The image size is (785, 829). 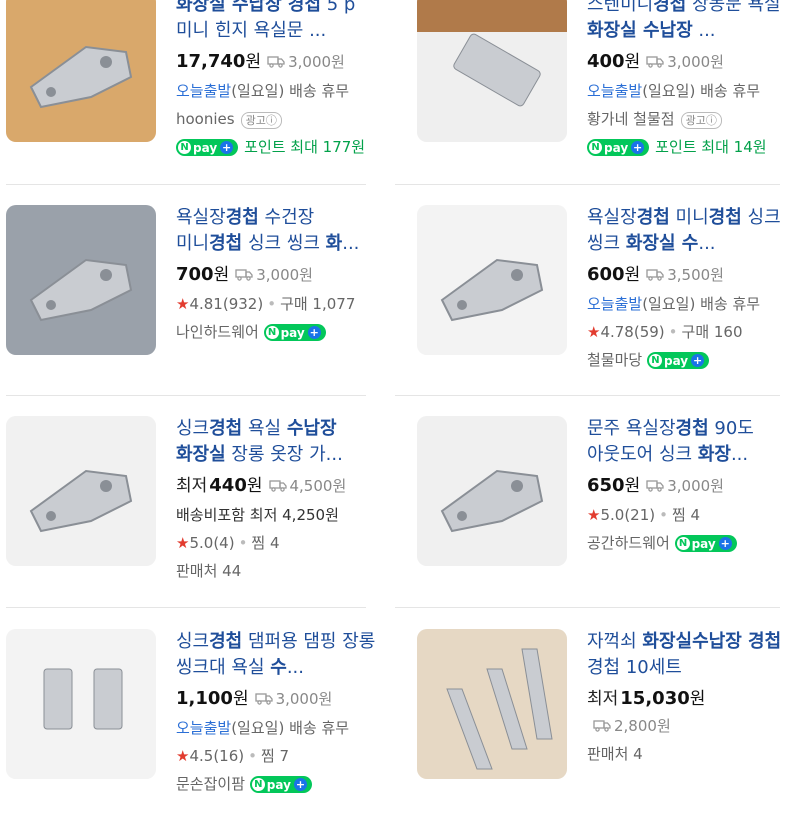 What do you see at coordinates (278, 784) in the screenshot?
I see `info-line: 문손잡이팜 Npay +` at bounding box center [278, 784].